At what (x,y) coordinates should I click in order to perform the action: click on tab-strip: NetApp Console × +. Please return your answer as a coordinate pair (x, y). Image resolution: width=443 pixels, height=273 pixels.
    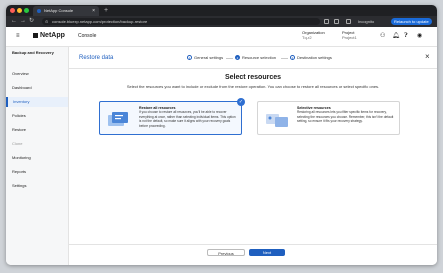
    Looking at the image, I should click on (221, 10).